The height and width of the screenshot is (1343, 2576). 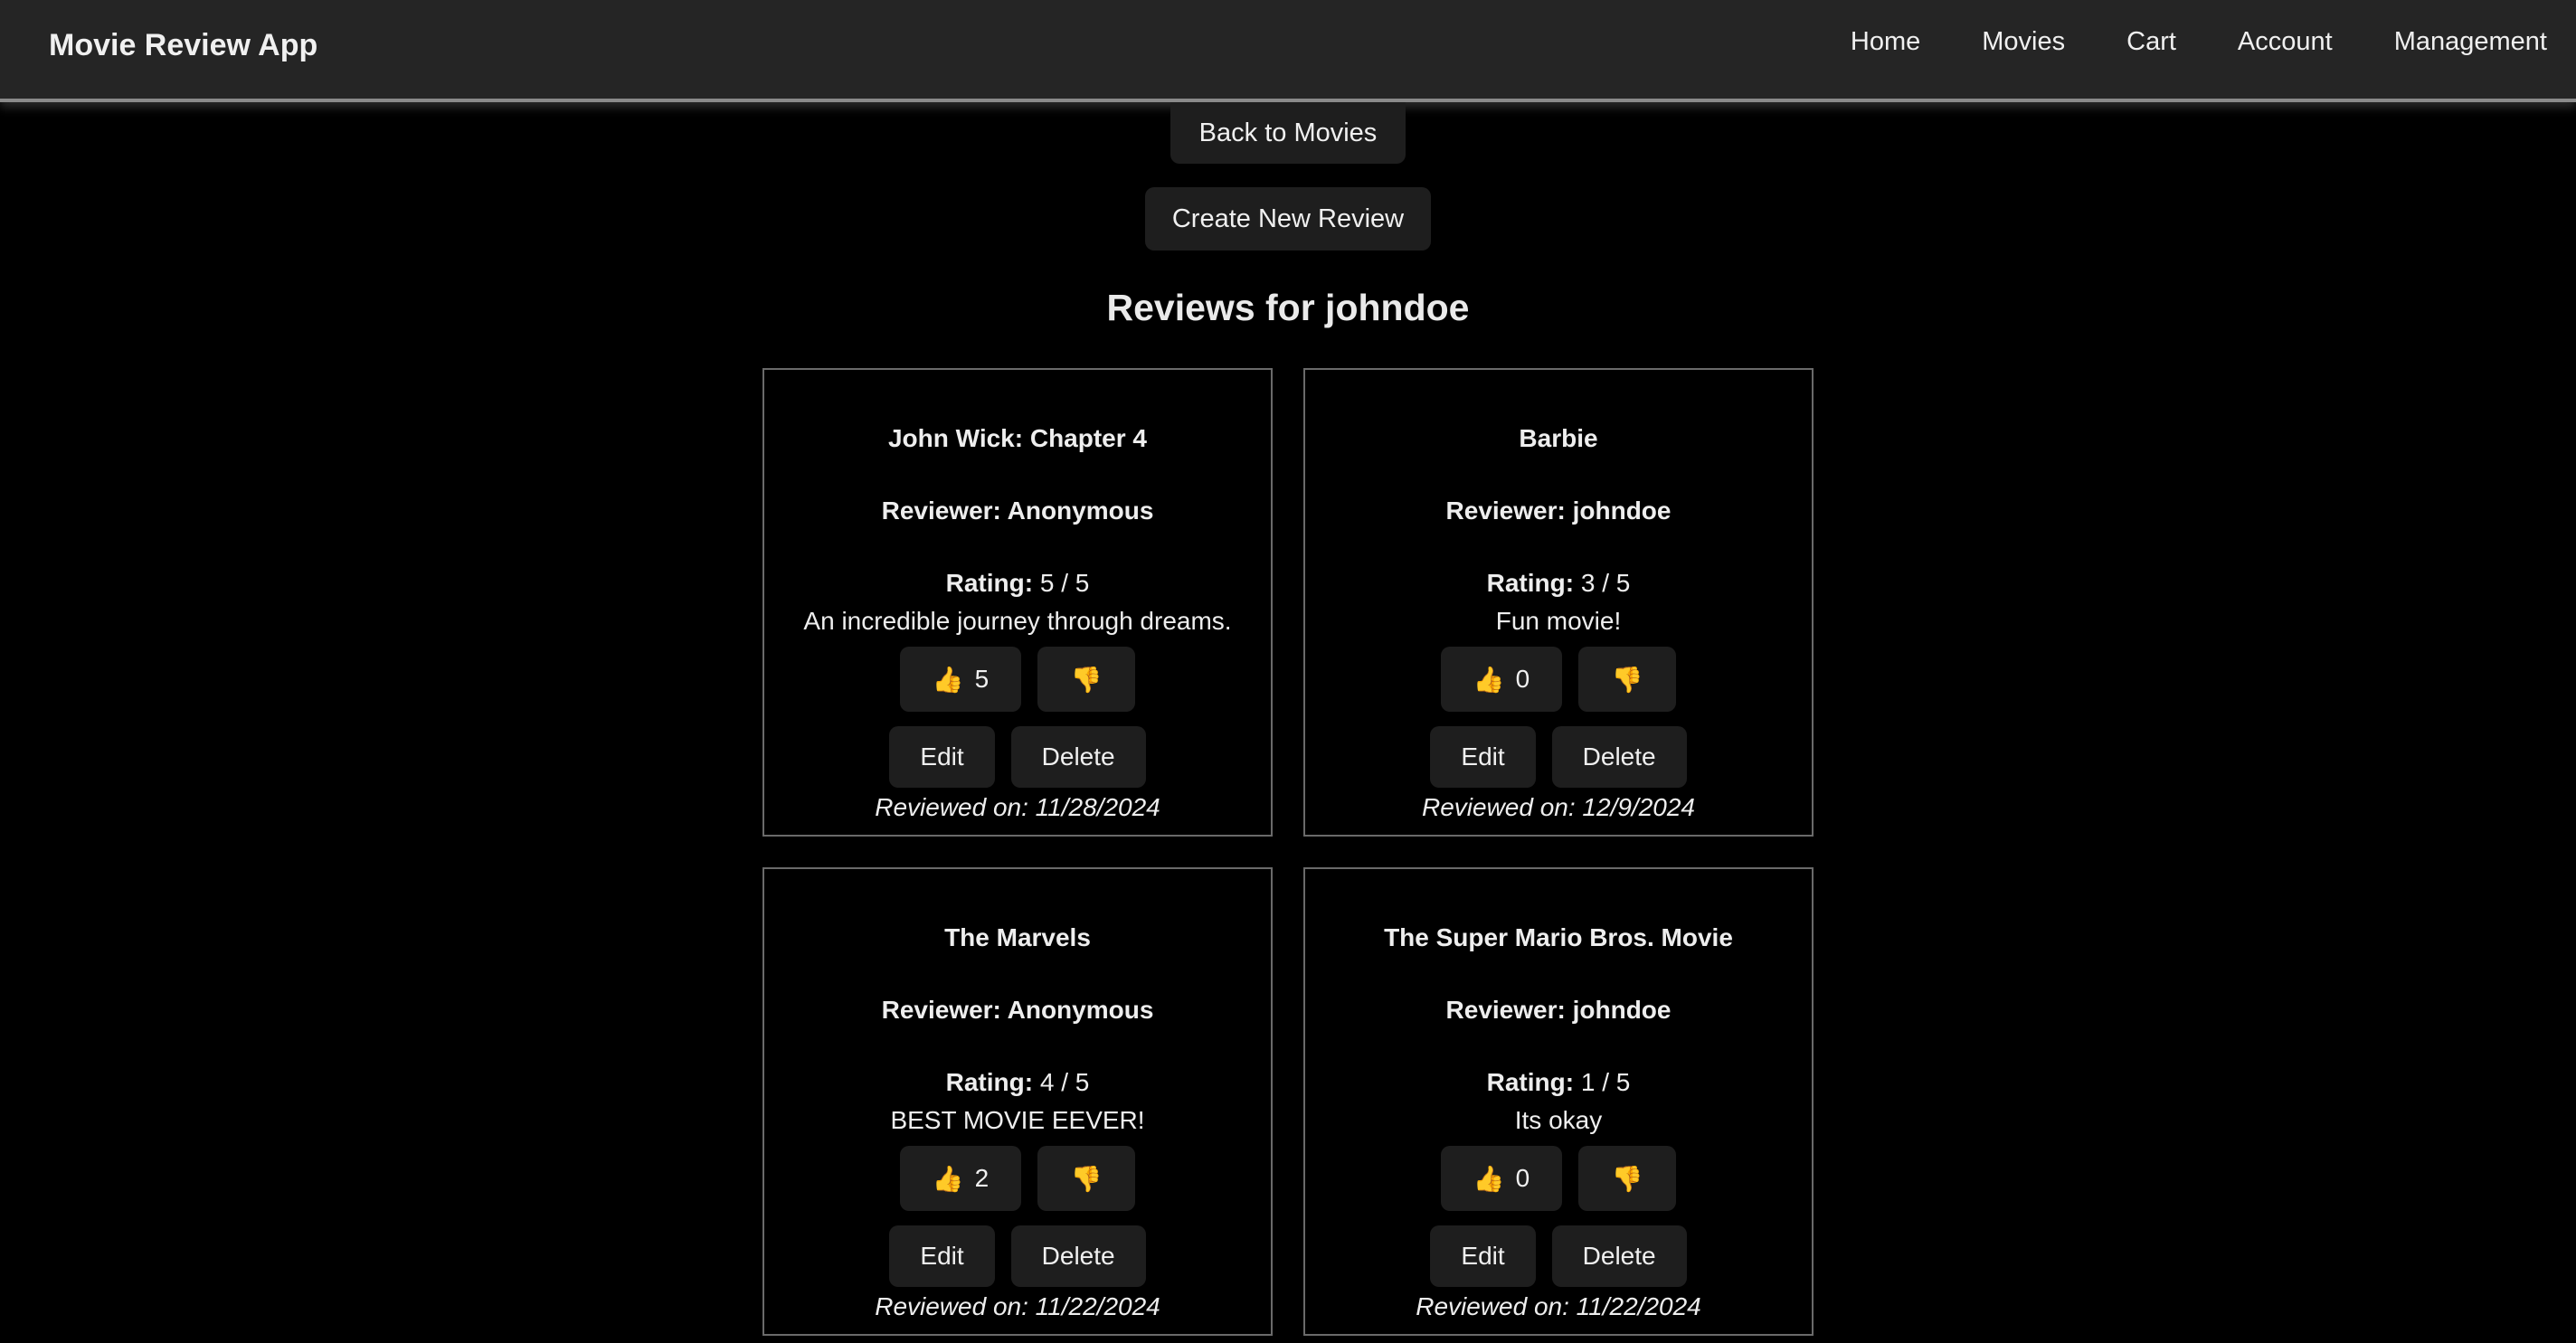 I want to click on review-rating: Rating: 4 / 5, so click(x=1018, y=1087).